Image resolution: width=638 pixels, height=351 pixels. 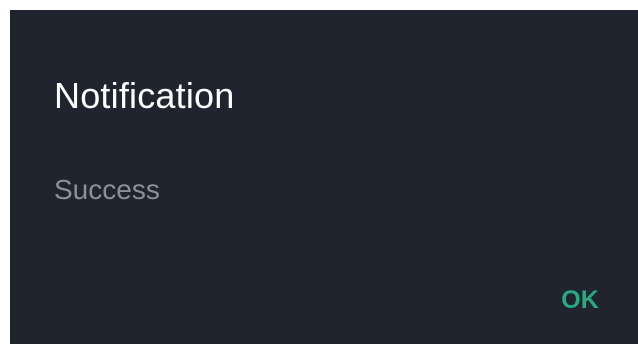 What do you see at coordinates (107, 189) in the screenshot?
I see `dialog-message: Success` at bounding box center [107, 189].